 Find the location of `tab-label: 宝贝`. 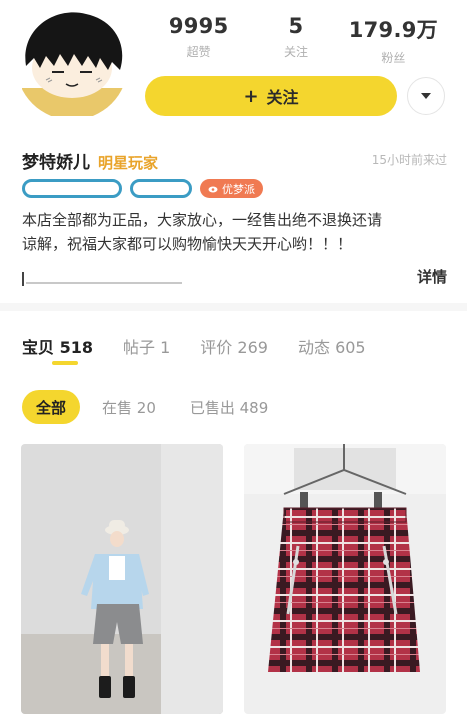

tab-label: 宝贝 is located at coordinates (38, 347).